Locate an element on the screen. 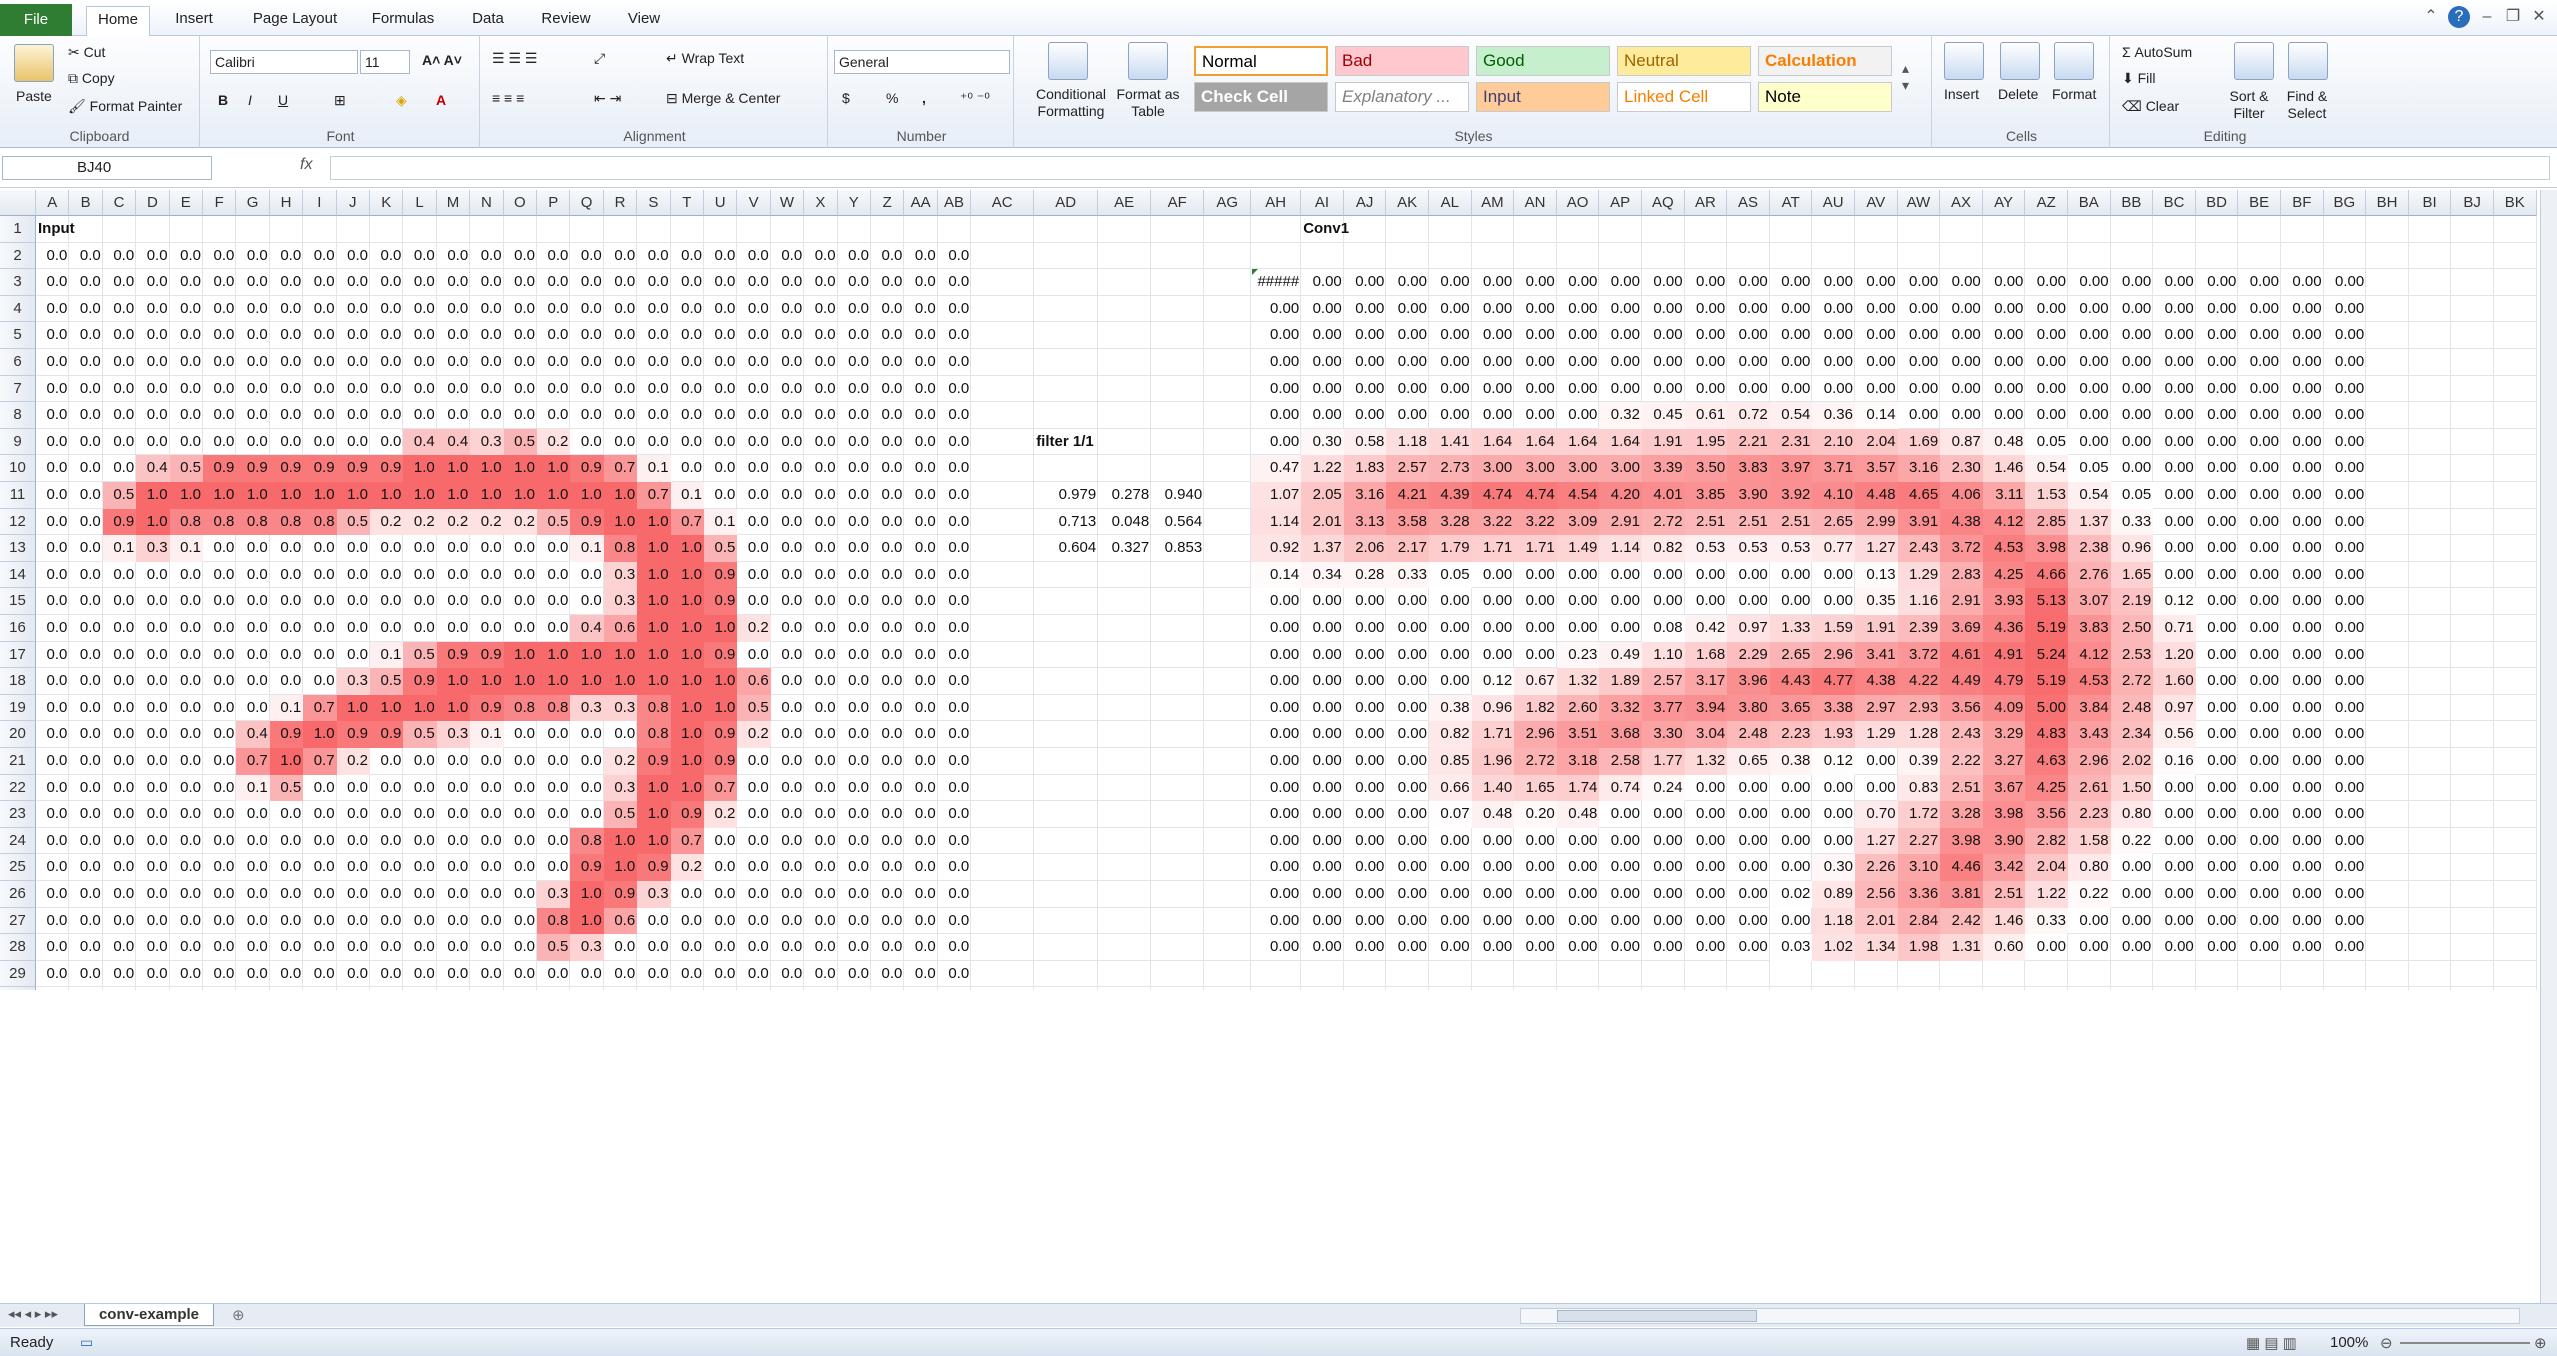  sort-filter-icon is located at coordinates (2254, 61).